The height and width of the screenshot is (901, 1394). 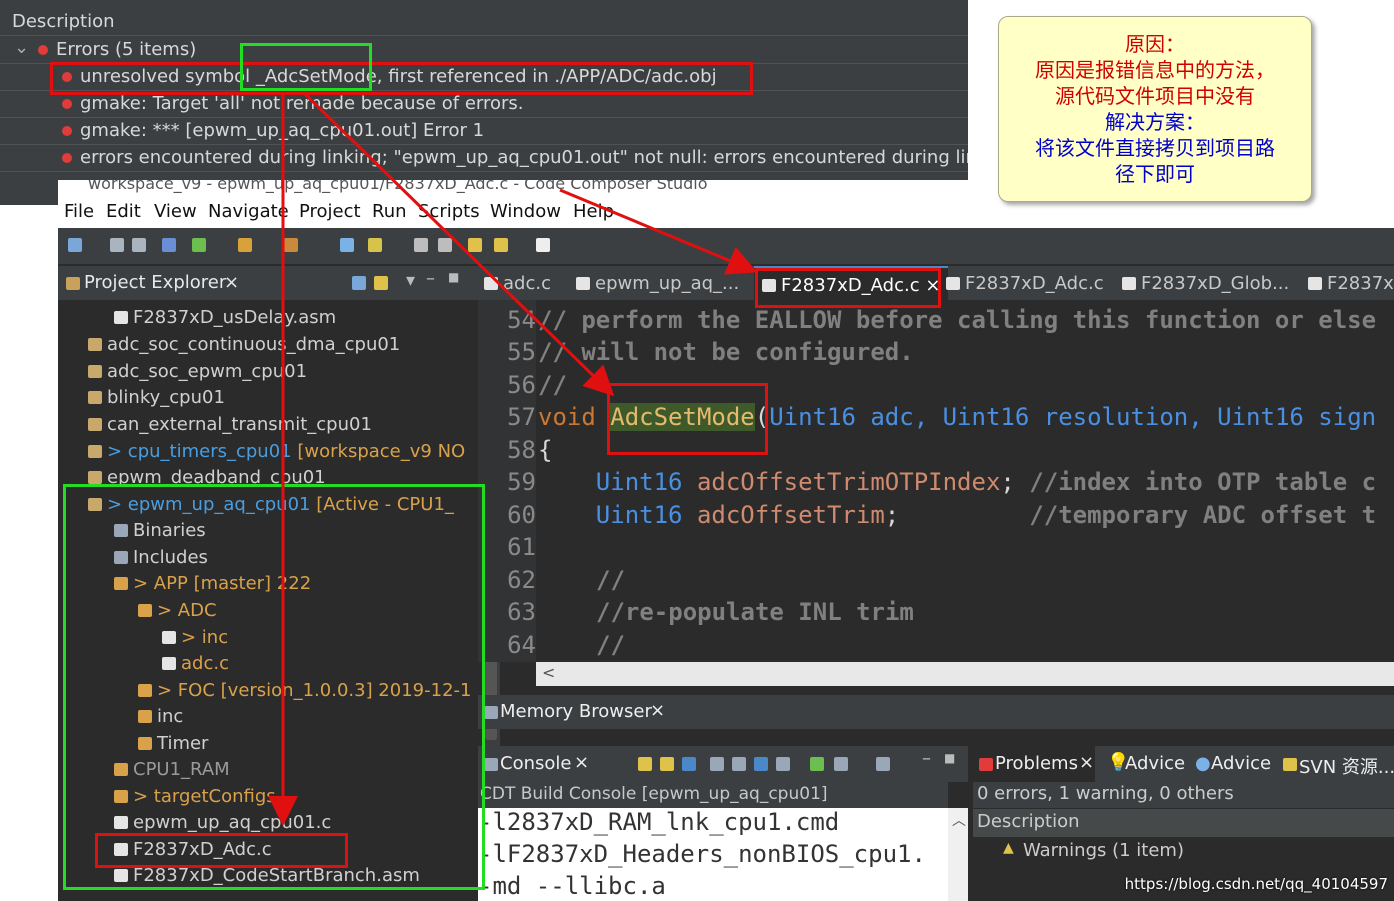 What do you see at coordinates (658, 231) in the screenshot?
I see `arrow-to-tab` at bounding box center [658, 231].